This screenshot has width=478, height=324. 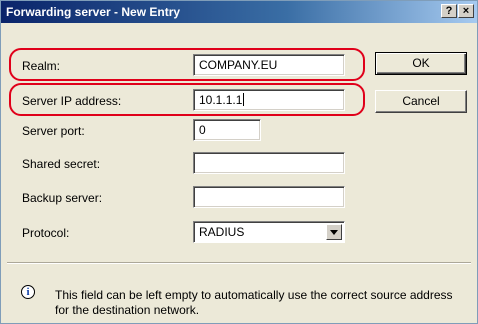 What do you see at coordinates (61, 164) in the screenshot?
I see `shared-secret-label: Shared secret:` at bounding box center [61, 164].